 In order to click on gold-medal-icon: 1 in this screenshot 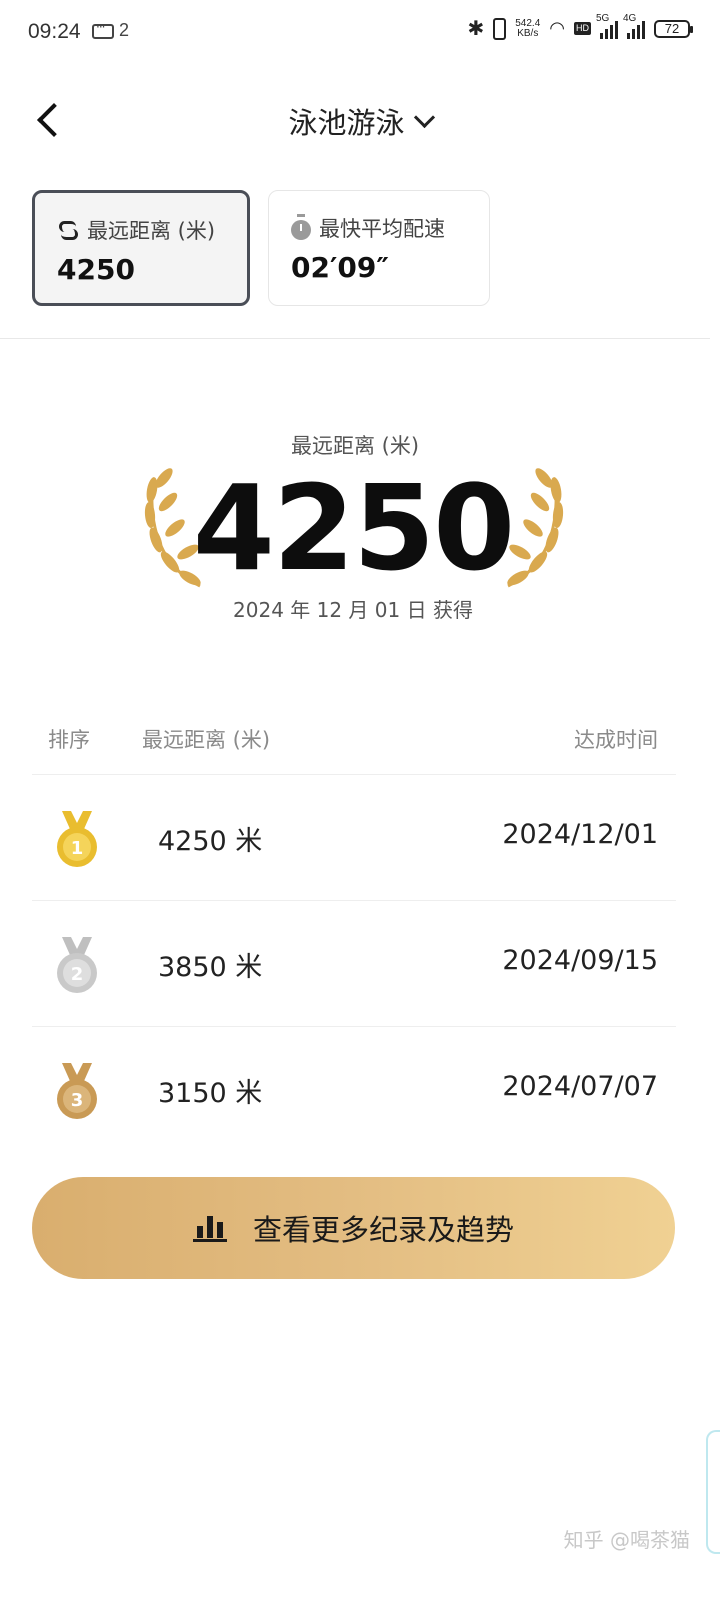, I will do `click(77, 839)`.